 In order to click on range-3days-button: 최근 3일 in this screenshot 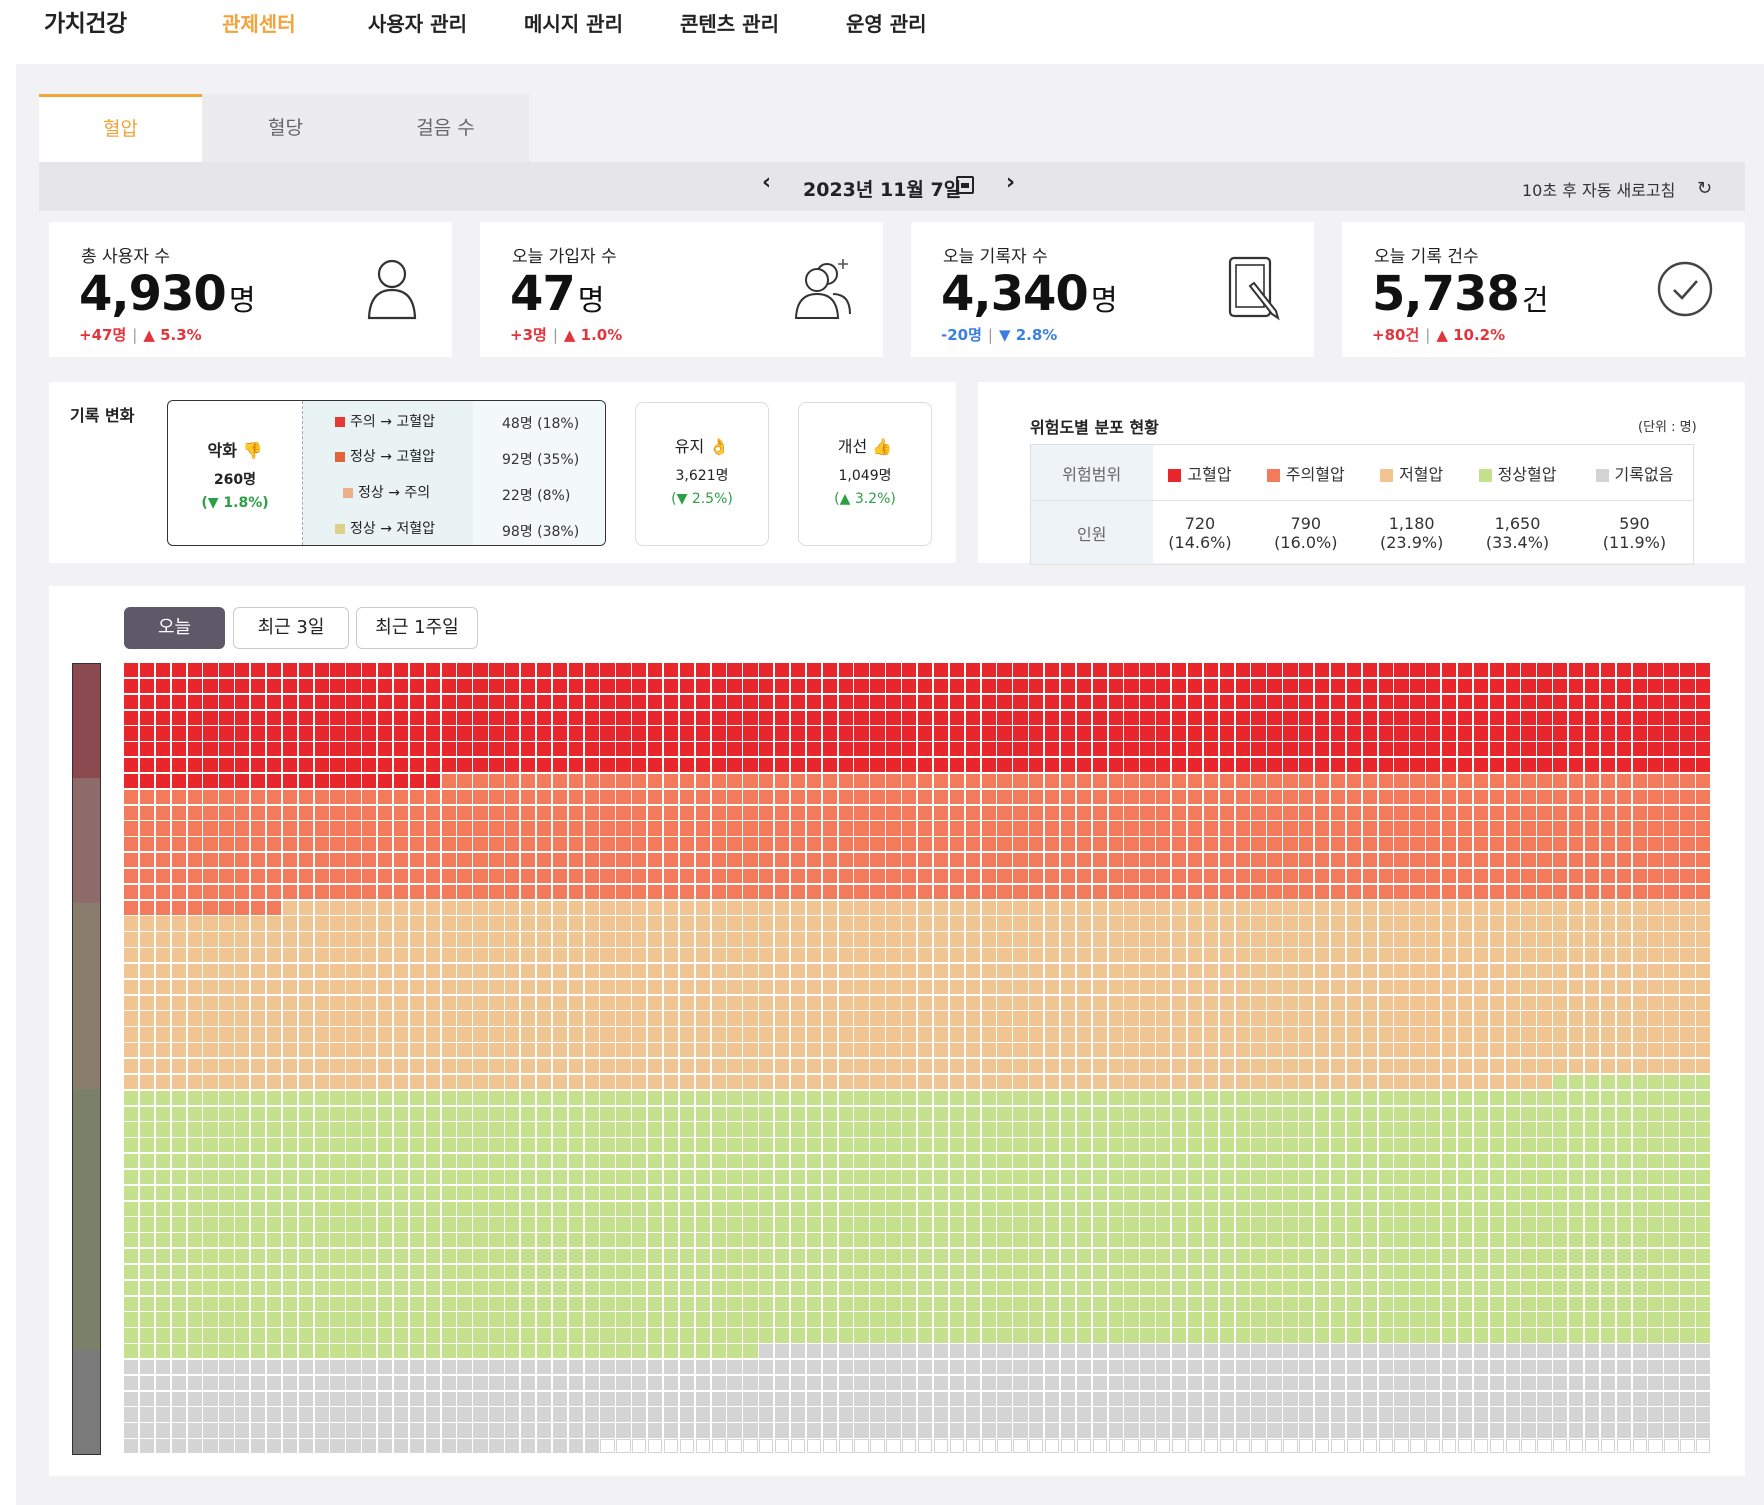, I will do `click(291, 628)`.